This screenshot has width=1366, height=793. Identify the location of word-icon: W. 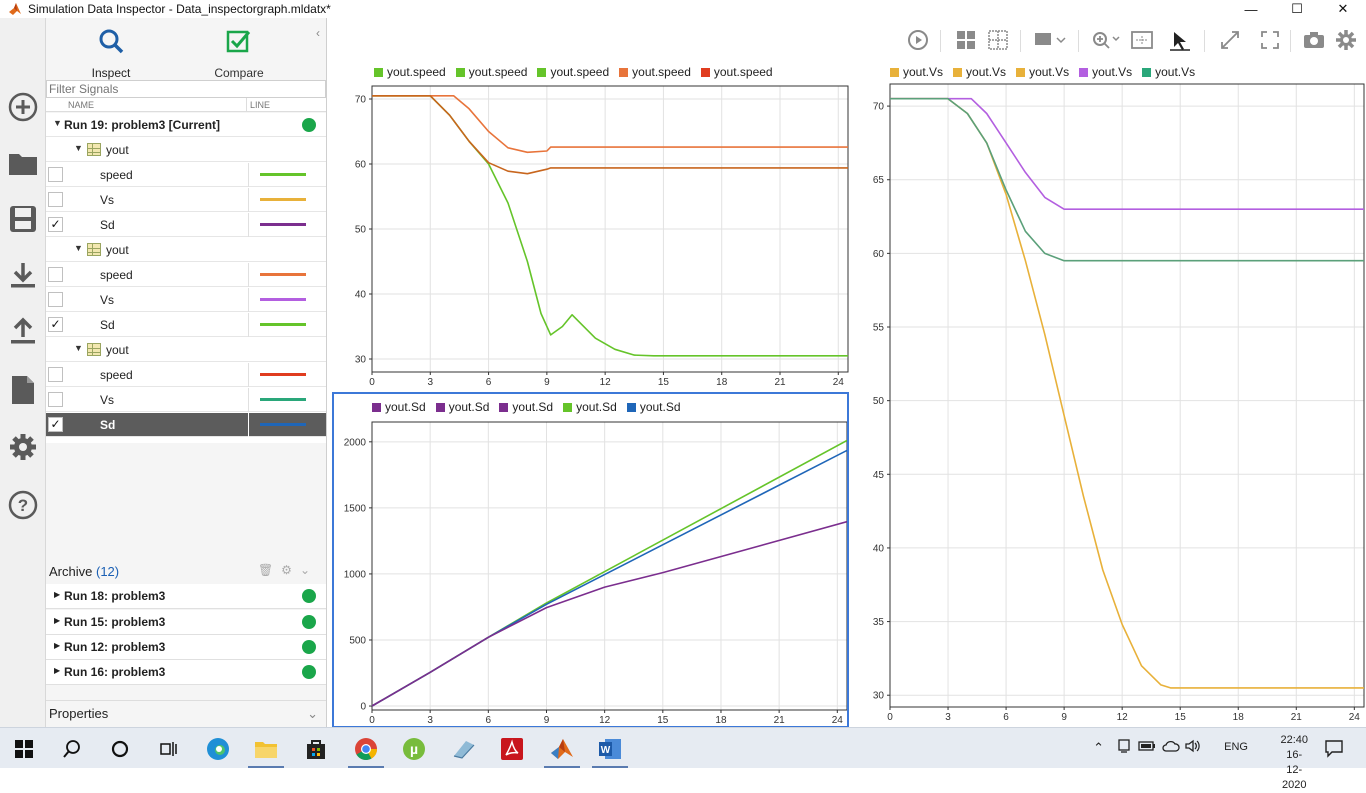
(610, 751).